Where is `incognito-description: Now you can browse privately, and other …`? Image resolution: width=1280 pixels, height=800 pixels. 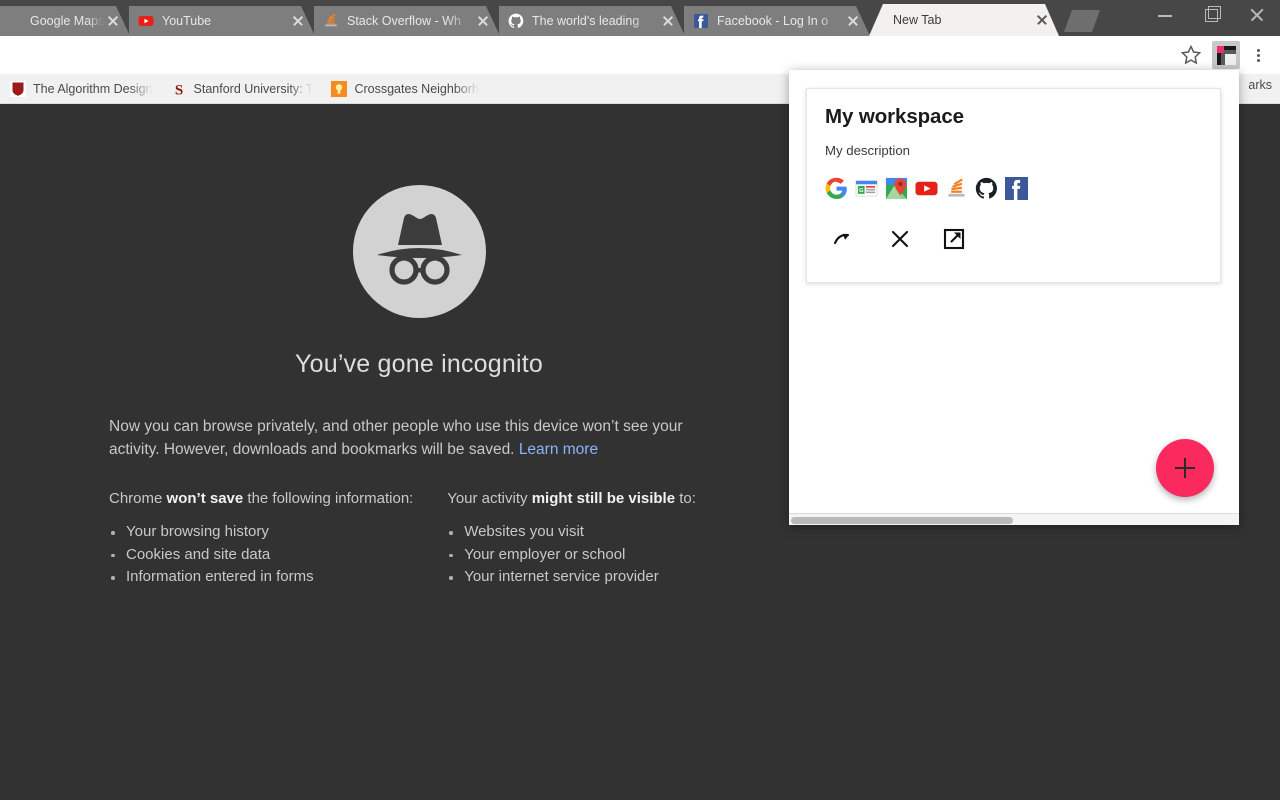
incognito-description: Now you can browse privately, and other … is located at coordinates (401, 438).